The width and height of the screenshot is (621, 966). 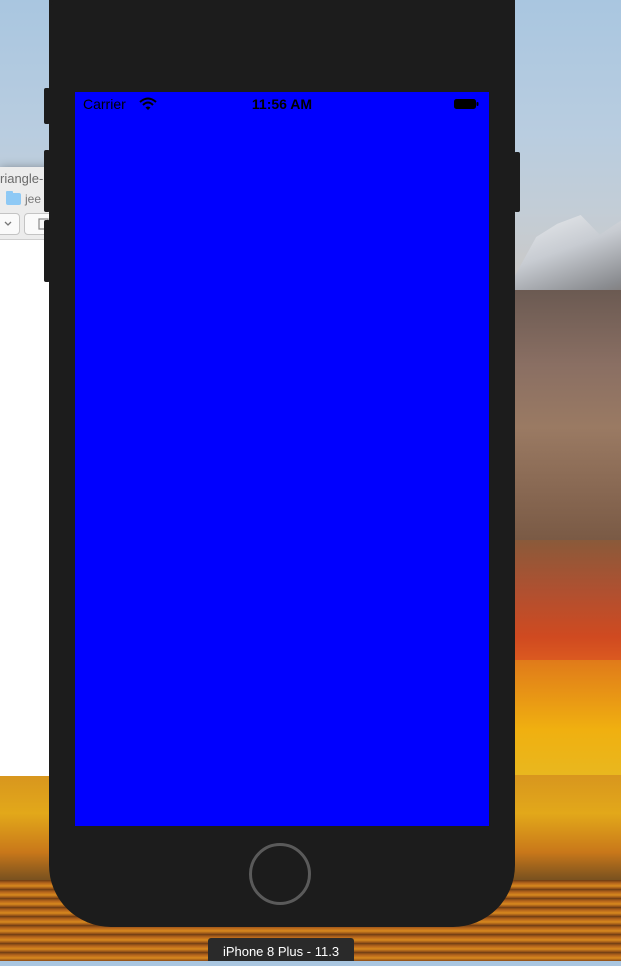 What do you see at coordinates (13, 198) in the screenshot?
I see `folder-icon` at bounding box center [13, 198].